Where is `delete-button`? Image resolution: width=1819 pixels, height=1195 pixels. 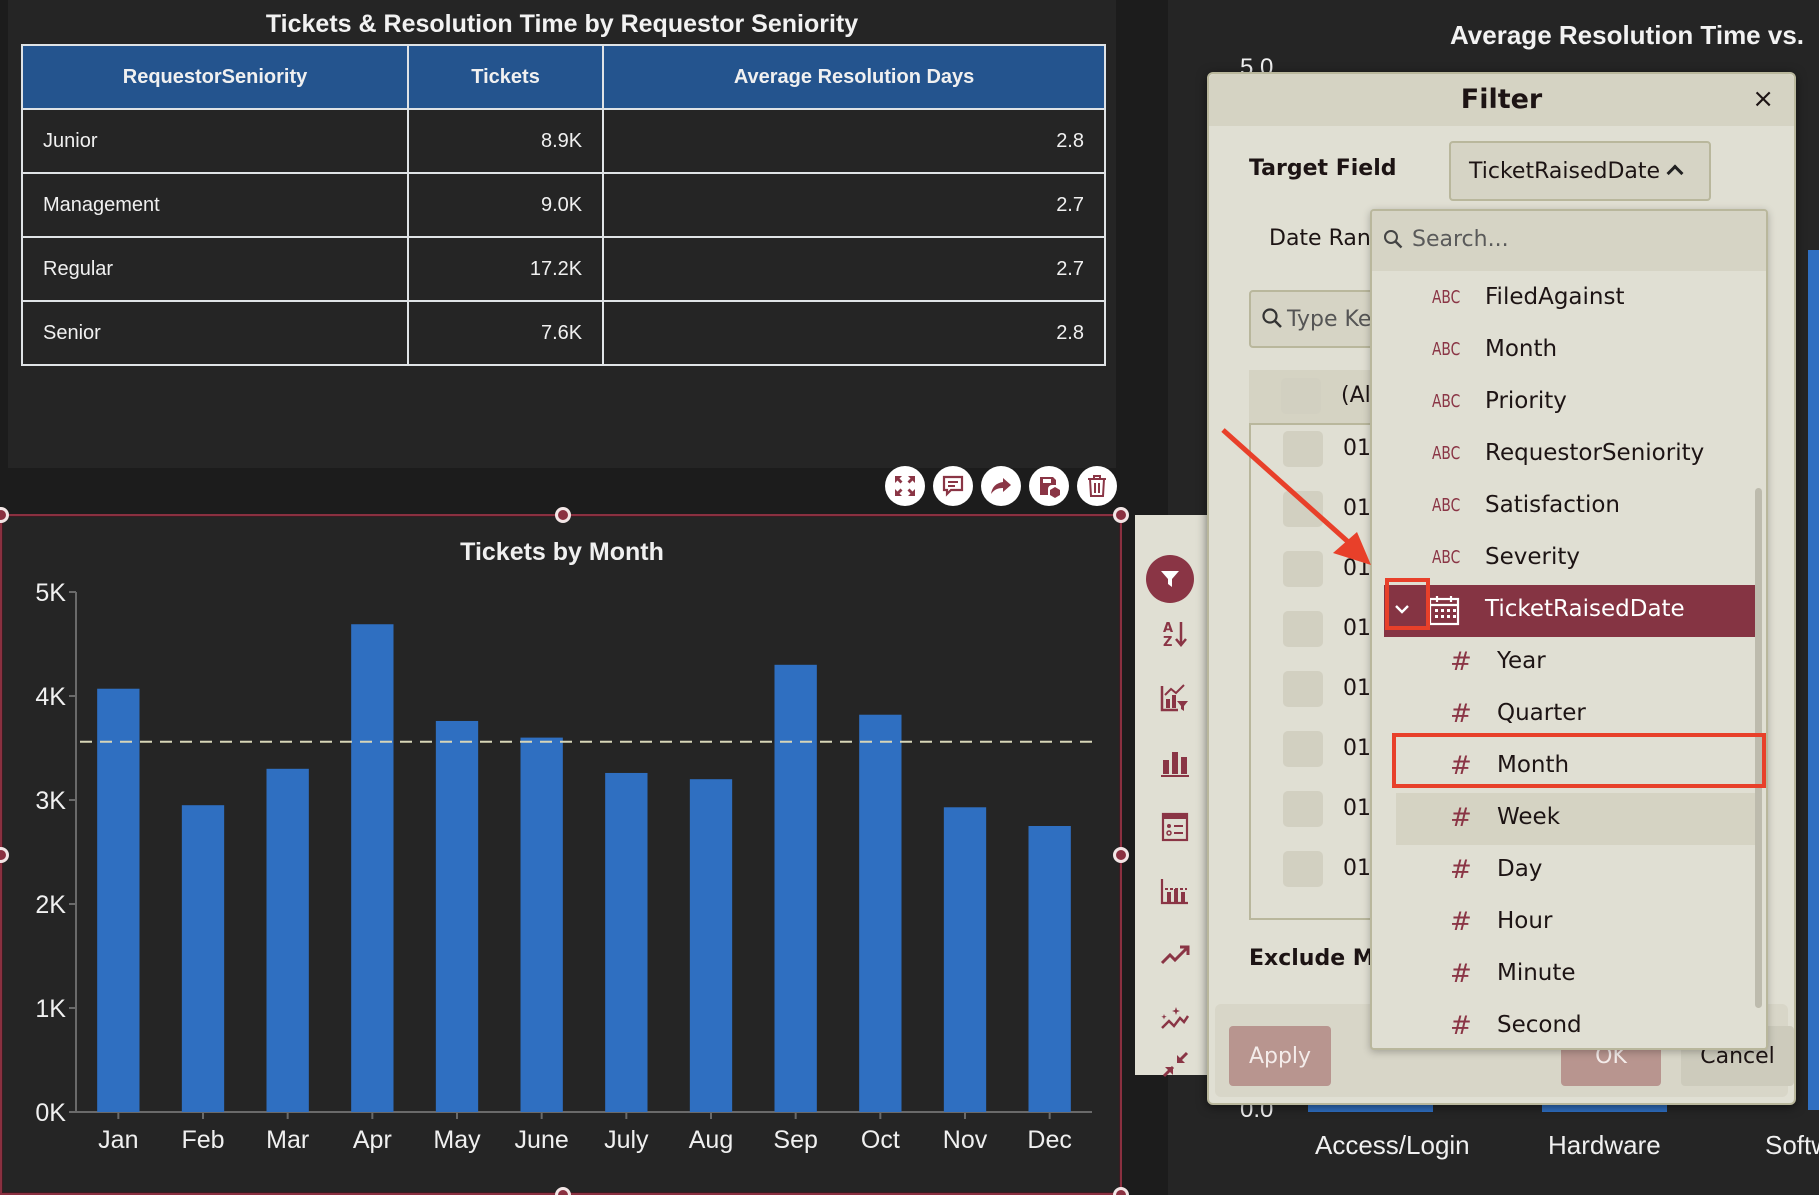 delete-button is located at coordinates (1097, 486).